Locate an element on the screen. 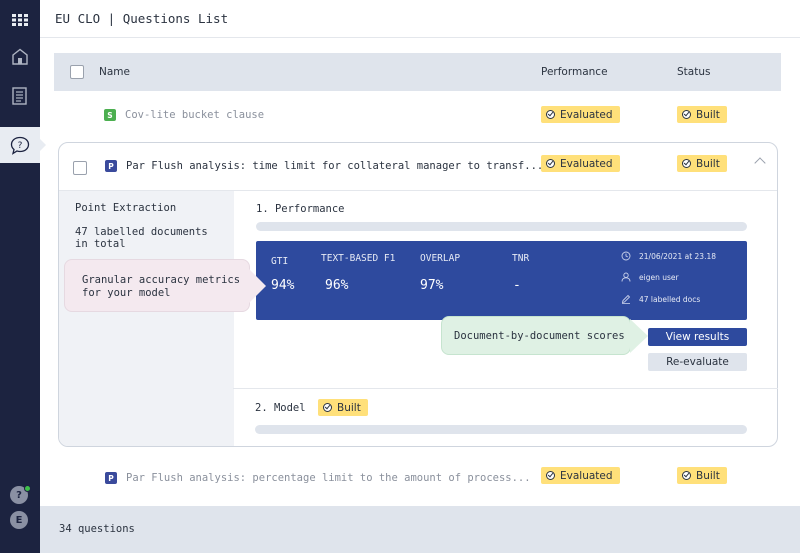 The height and width of the screenshot is (553, 800). apps-menu-button is located at coordinates (20, 20).